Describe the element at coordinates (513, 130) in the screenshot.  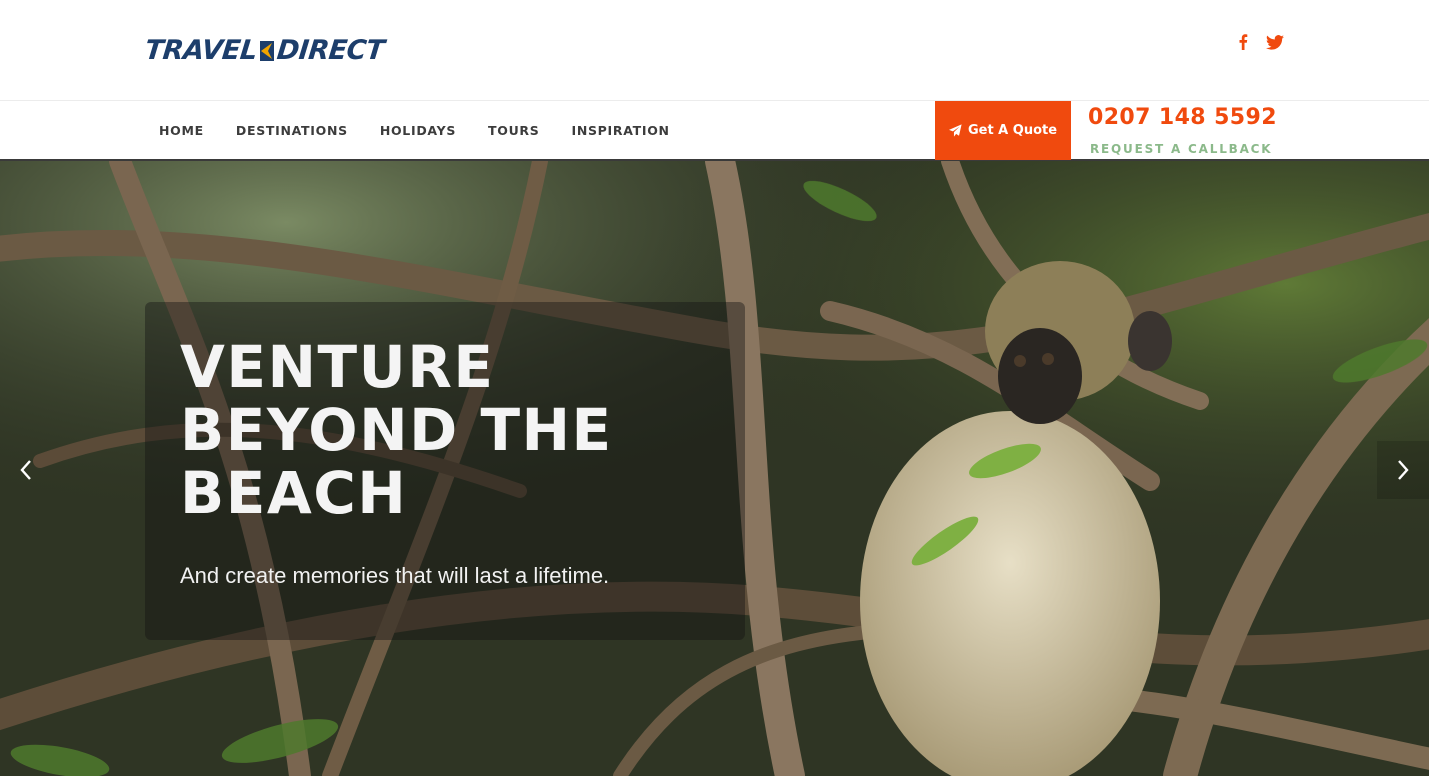
I see `nav-item-tours: TOURS` at that location.